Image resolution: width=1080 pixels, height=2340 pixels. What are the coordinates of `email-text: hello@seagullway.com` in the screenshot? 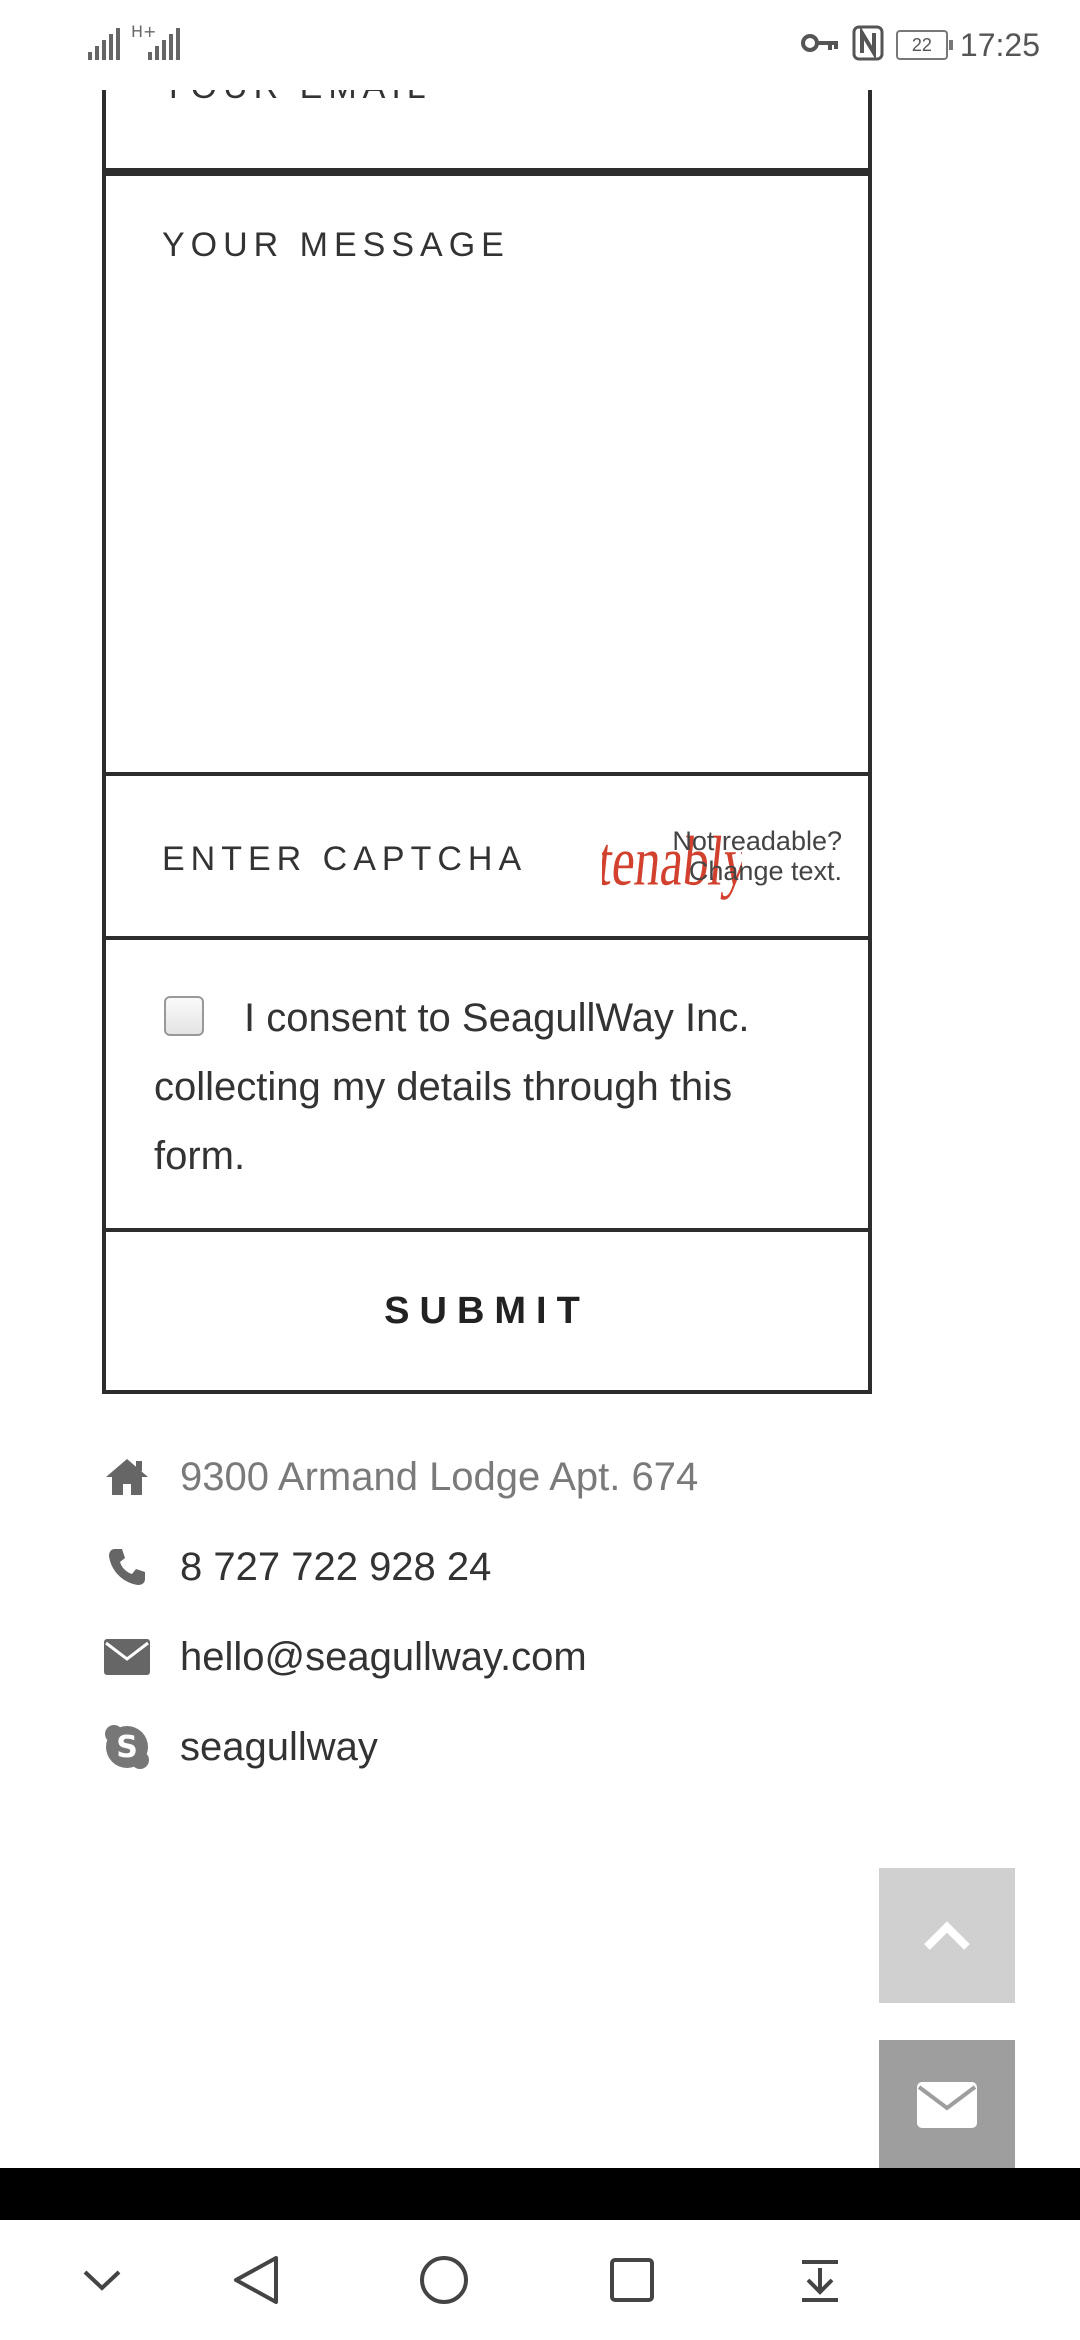 It's located at (383, 1656).